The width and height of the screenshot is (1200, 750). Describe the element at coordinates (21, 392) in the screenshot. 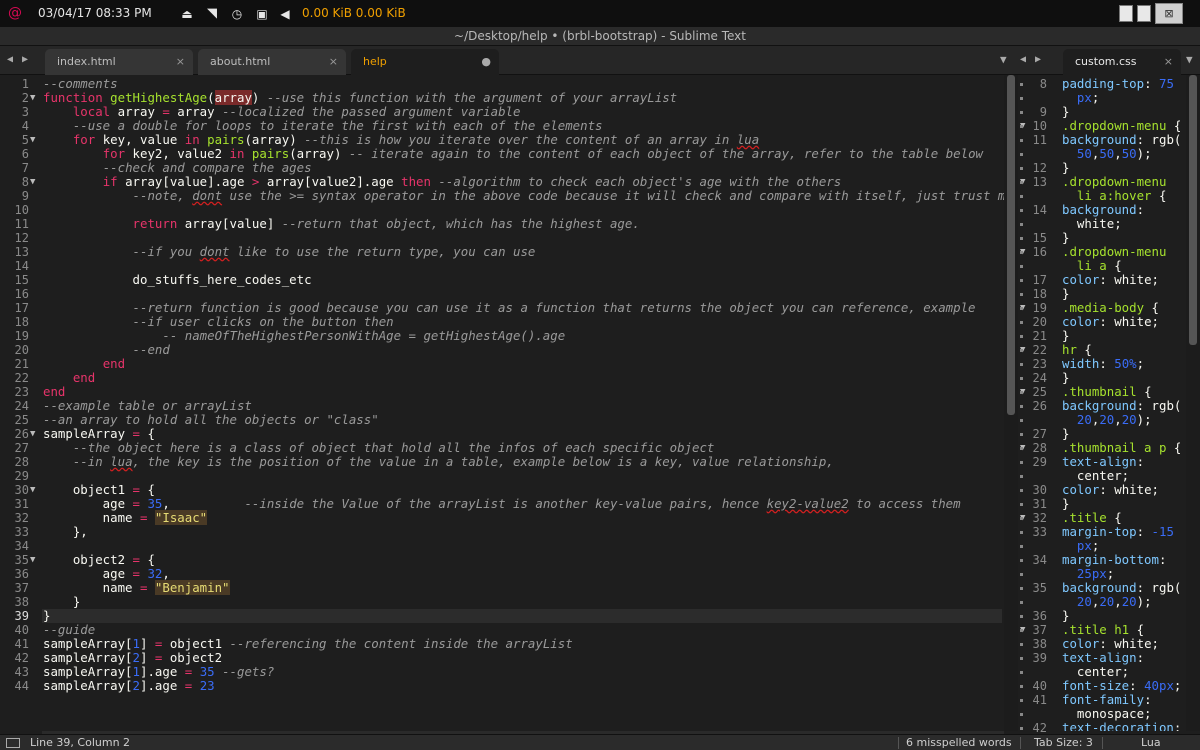

I see `line-number: 23` at that location.